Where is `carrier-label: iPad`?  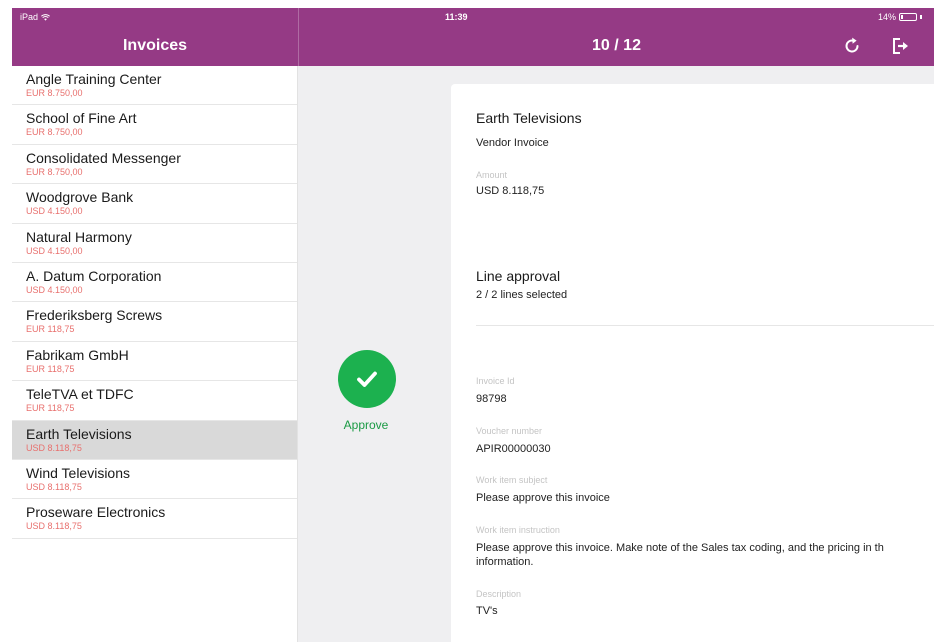 carrier-label: iPad is located at coordinates (29, 17).